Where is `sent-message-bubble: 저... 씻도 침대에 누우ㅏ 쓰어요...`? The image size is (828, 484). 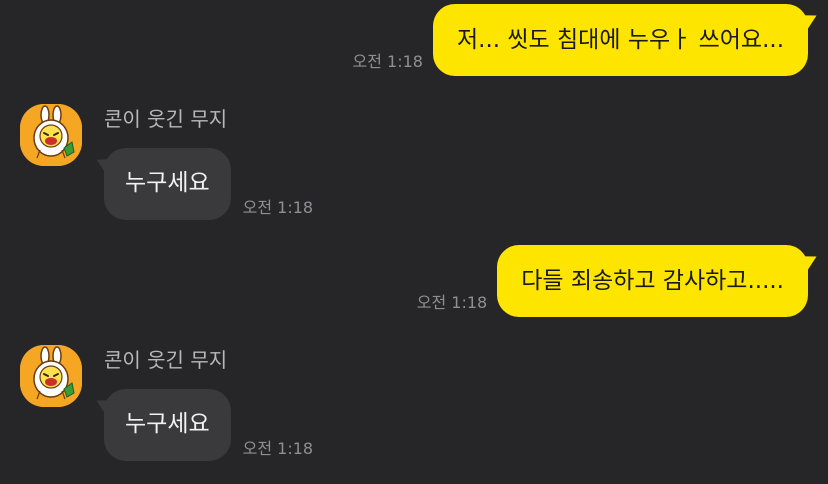
sent-message-bubble: 저... 씻도 침대에 누우ㅏ 쓰어요... is located at coordinates (620, 40).